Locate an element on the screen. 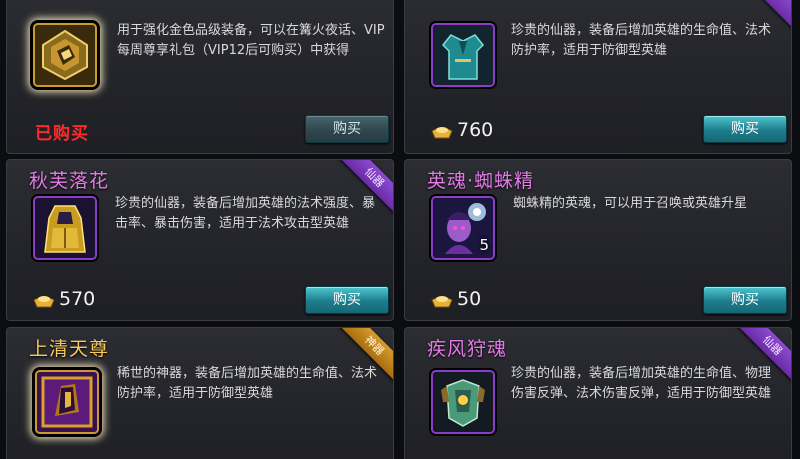 Image resolution: width=800 pixels, height=459 pixels. price-value: 570 is located at coordinates (77, 299).